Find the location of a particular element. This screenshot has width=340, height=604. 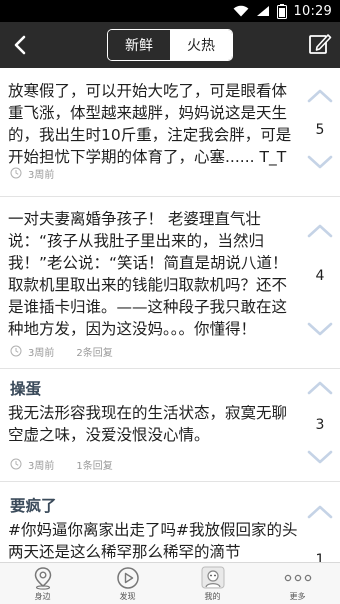

wifi-icon is located at coordinates (240, 11).